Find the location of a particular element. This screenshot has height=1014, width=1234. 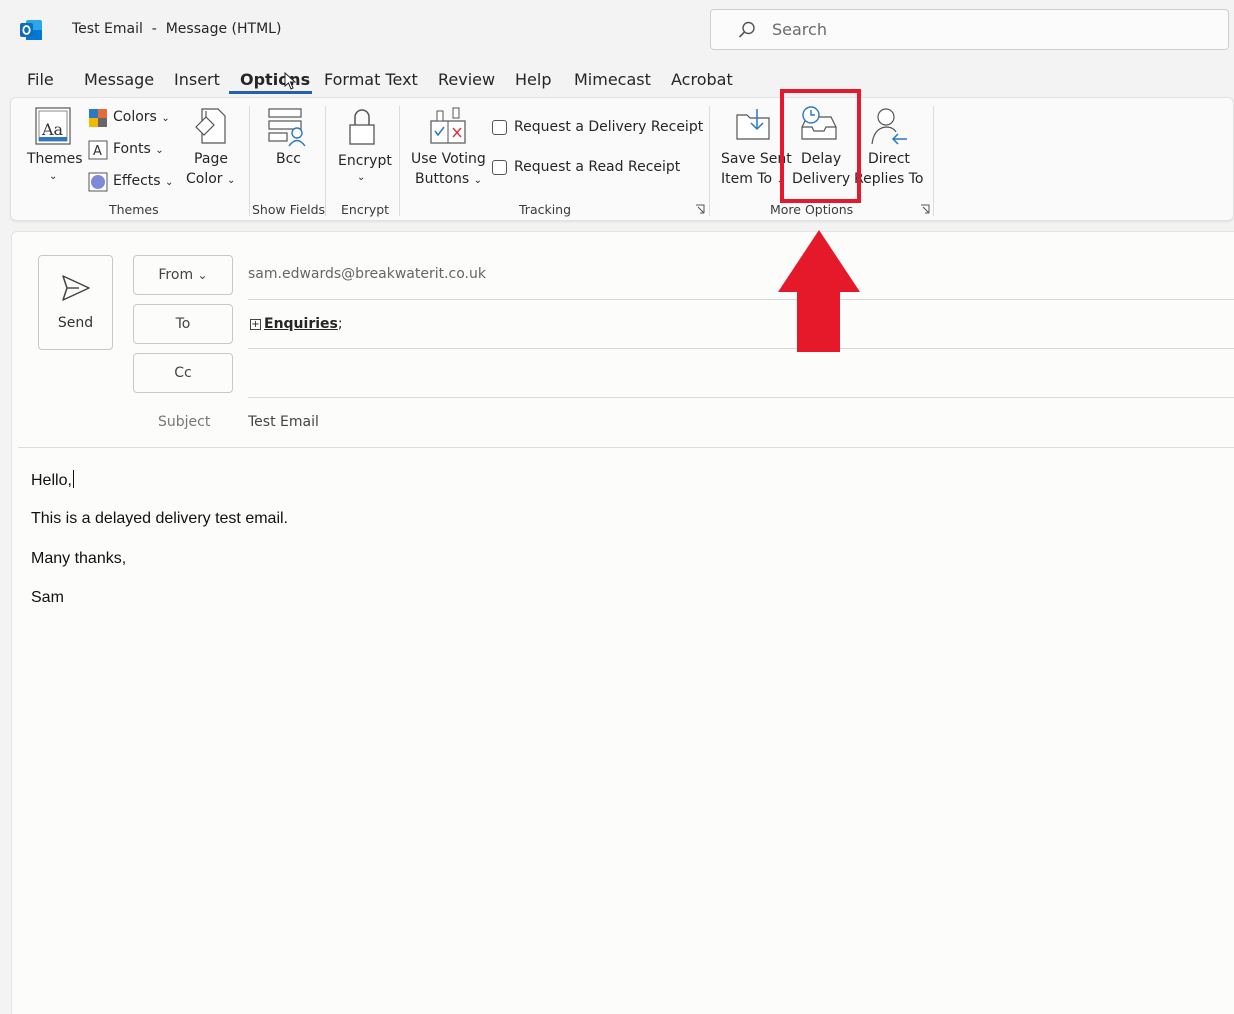

tab-message: Message is located at coordinates (119, 79).